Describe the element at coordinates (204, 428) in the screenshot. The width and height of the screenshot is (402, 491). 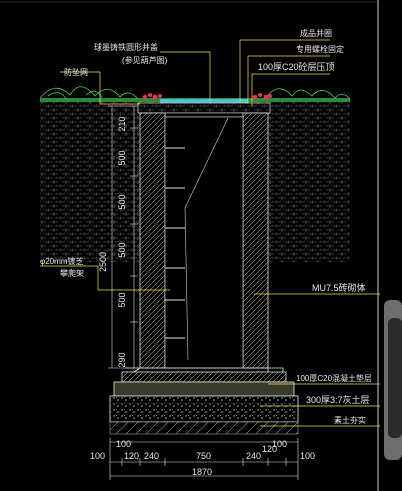
I see `compacted-soil` at that location.